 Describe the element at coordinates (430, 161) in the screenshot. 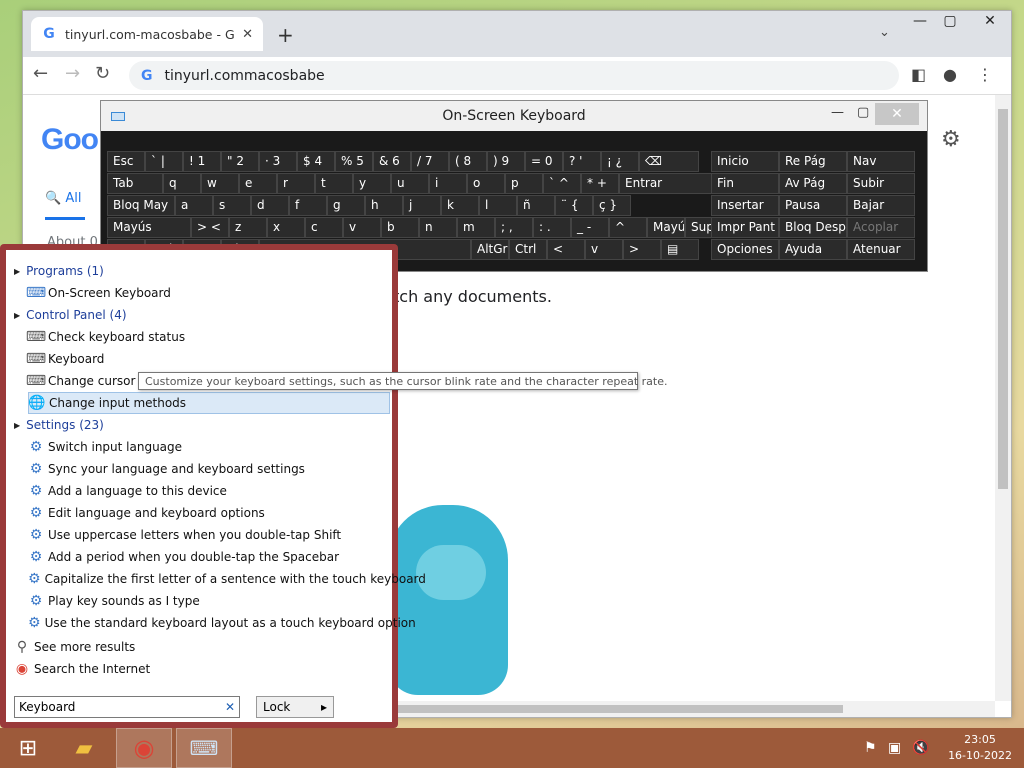

I see `osk-key: / 7` at that location.